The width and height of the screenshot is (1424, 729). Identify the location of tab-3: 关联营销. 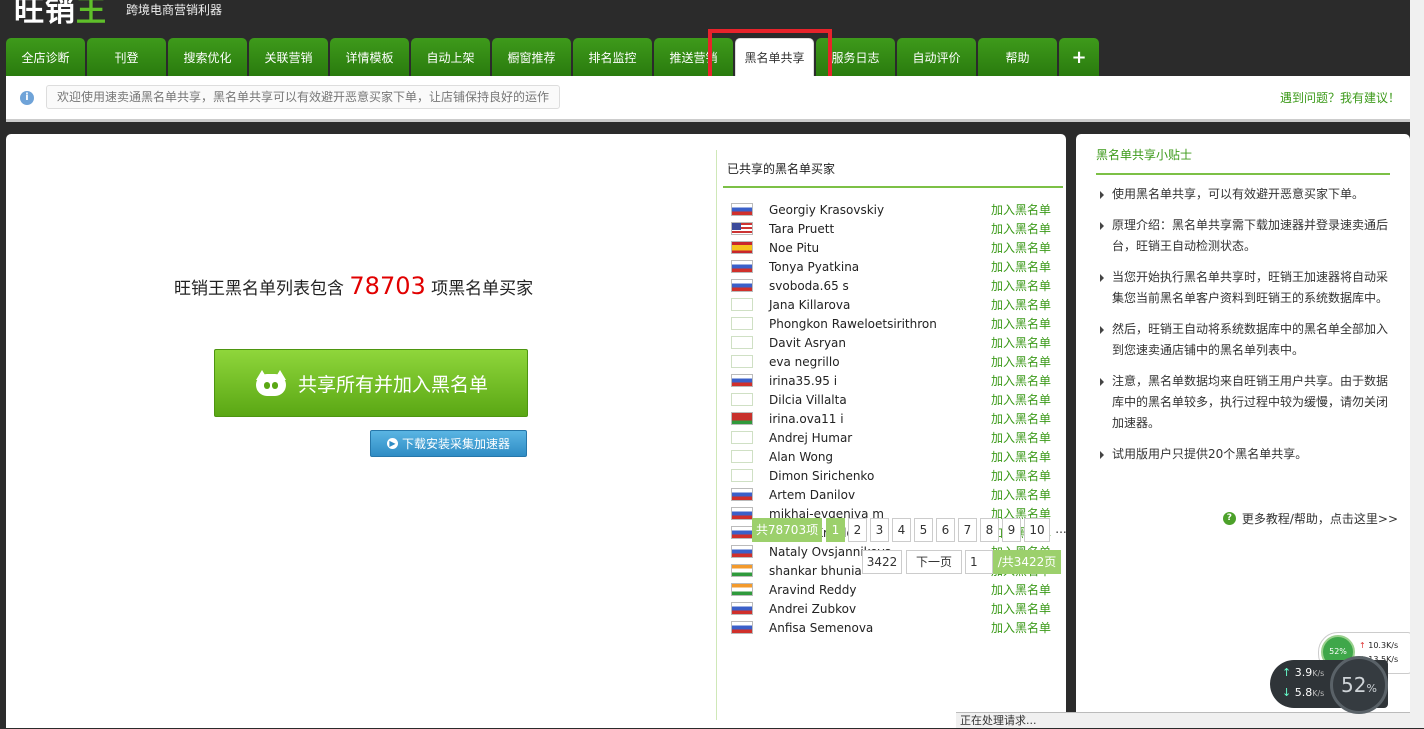
(288, 57).